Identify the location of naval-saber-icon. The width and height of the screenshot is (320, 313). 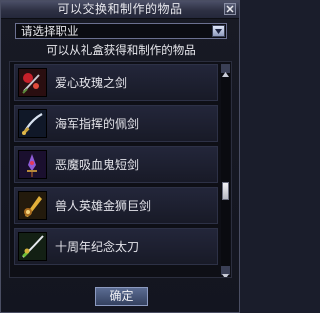
(32, 123).